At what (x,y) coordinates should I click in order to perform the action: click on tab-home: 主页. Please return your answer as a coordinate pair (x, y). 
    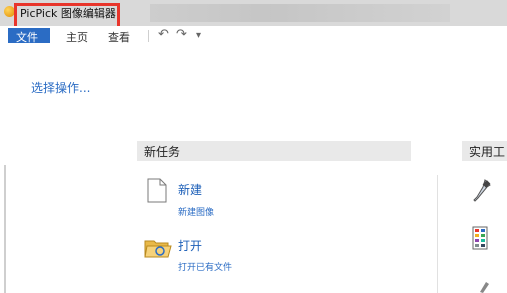
    Looking at the image, I should click on (77, 37).